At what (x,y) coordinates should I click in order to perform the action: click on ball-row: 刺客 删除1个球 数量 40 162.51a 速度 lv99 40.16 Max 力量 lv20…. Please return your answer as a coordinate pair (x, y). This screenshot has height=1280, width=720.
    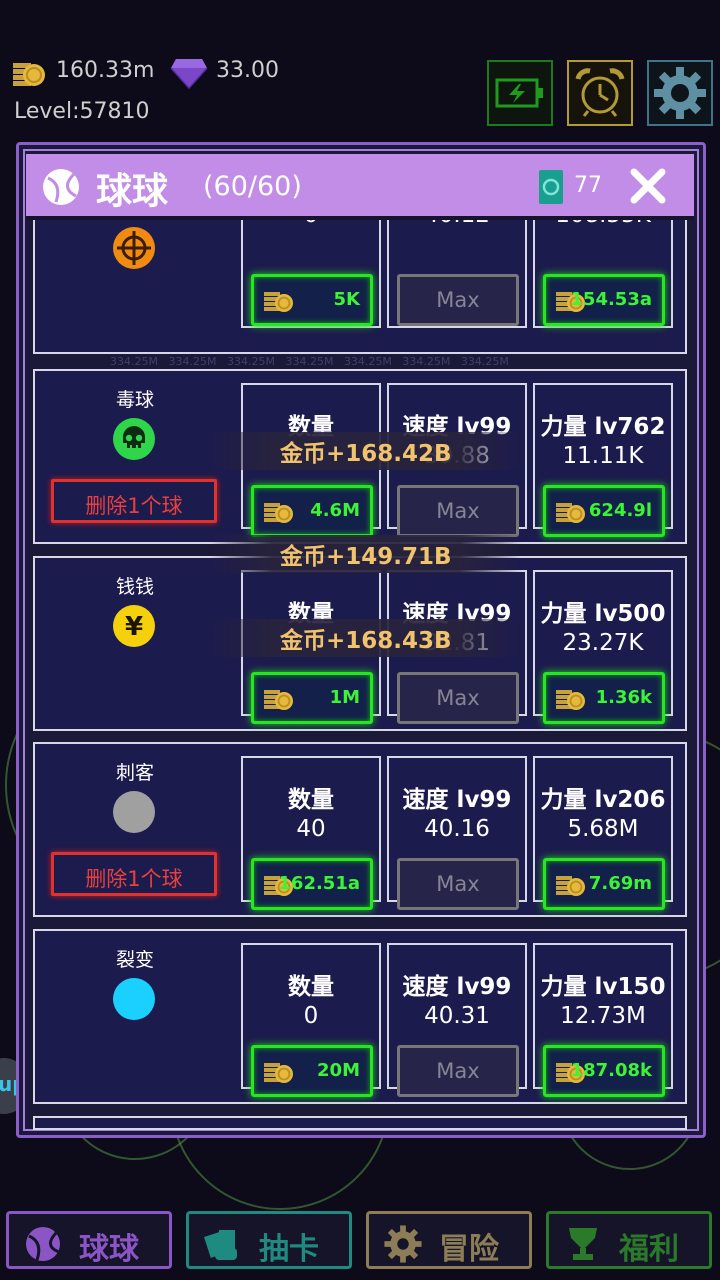
    Looking at the image, I should click on (360, 829).